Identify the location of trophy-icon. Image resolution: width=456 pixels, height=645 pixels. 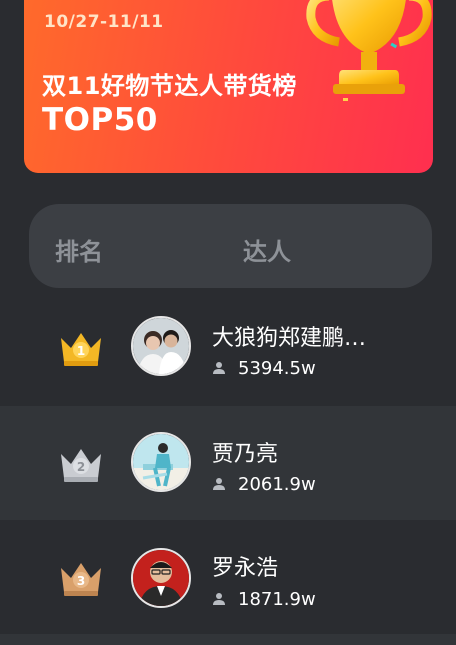
(369, 50).